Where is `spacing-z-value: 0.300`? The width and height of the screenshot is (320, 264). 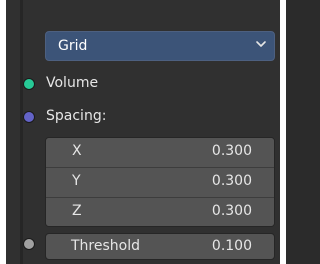 spacing-z-value: 0.300 is located at coordinates (231, 211).